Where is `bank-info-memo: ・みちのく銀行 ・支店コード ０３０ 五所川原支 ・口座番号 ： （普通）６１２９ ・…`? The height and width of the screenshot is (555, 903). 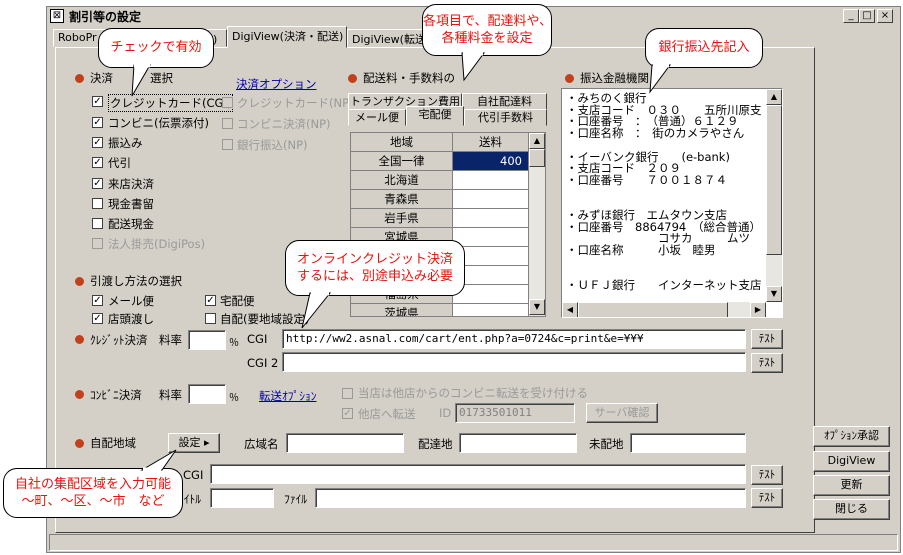
bank-info-memo: ・みちのく銀行 ・支店コード ０３０ 五所川原支 ・口座番号 ： （普通）６１２９ ・… is located at coordinates (672, 203).